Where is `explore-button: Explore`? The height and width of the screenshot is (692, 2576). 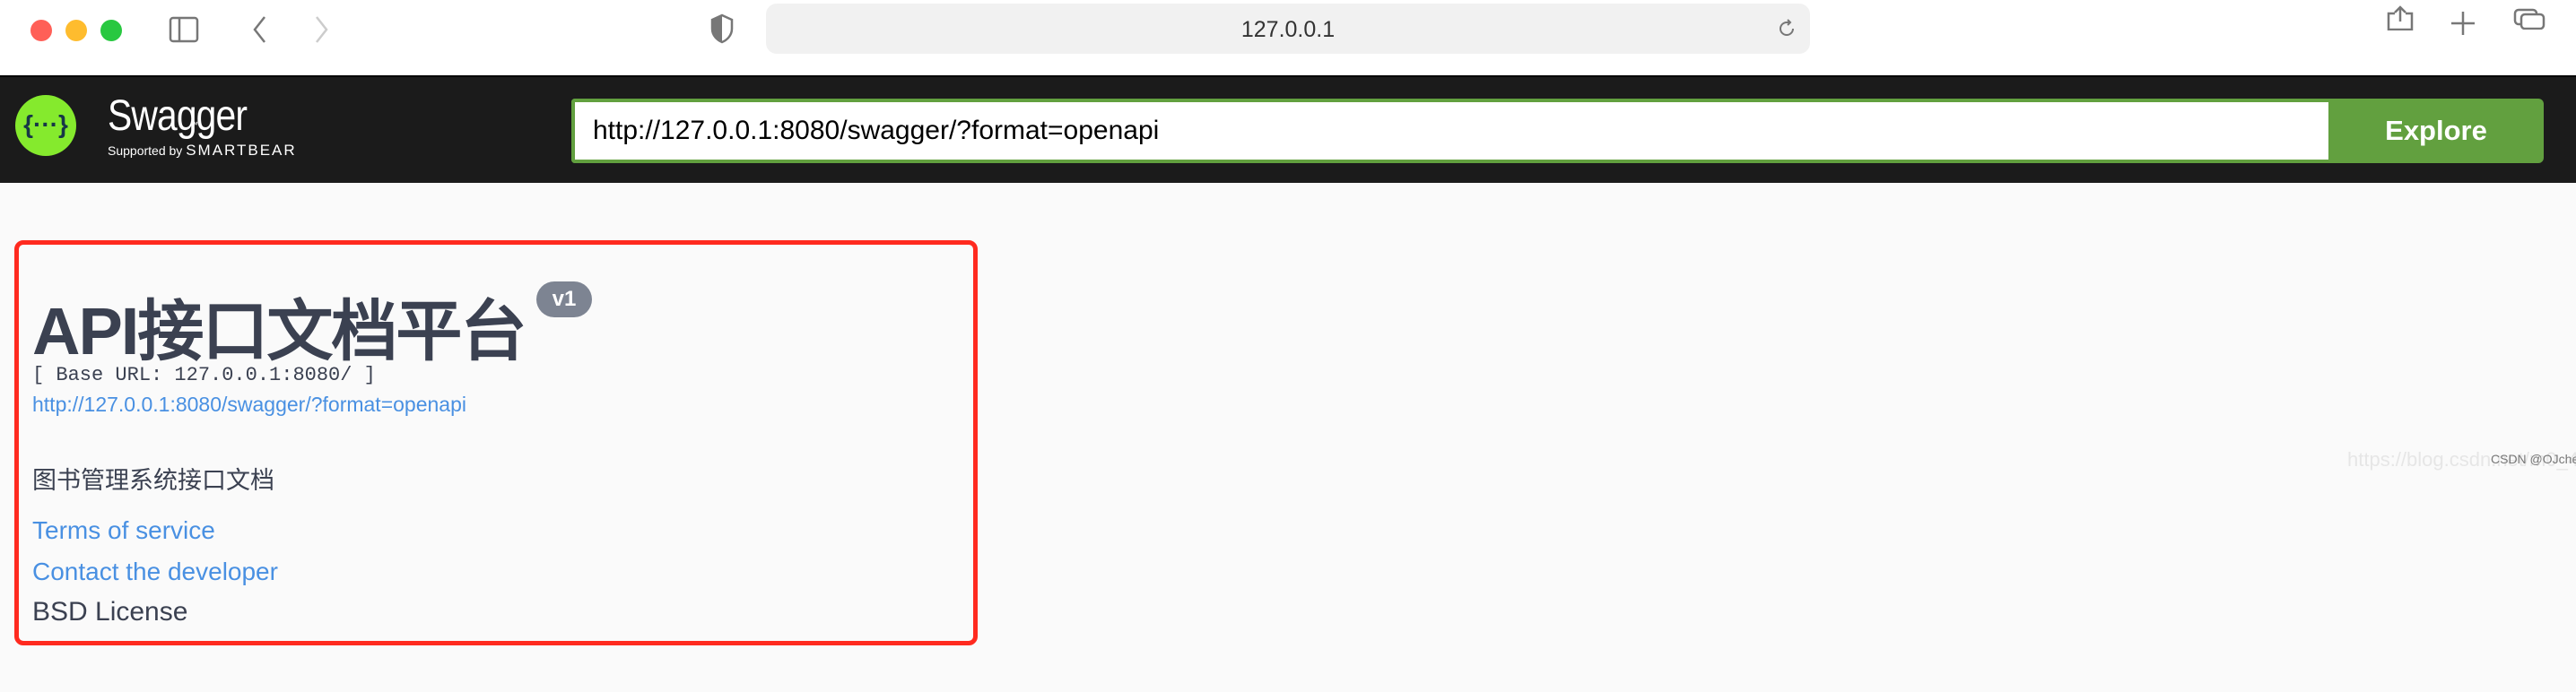
explore-button: Explore is located at coordinates (2436, 131).